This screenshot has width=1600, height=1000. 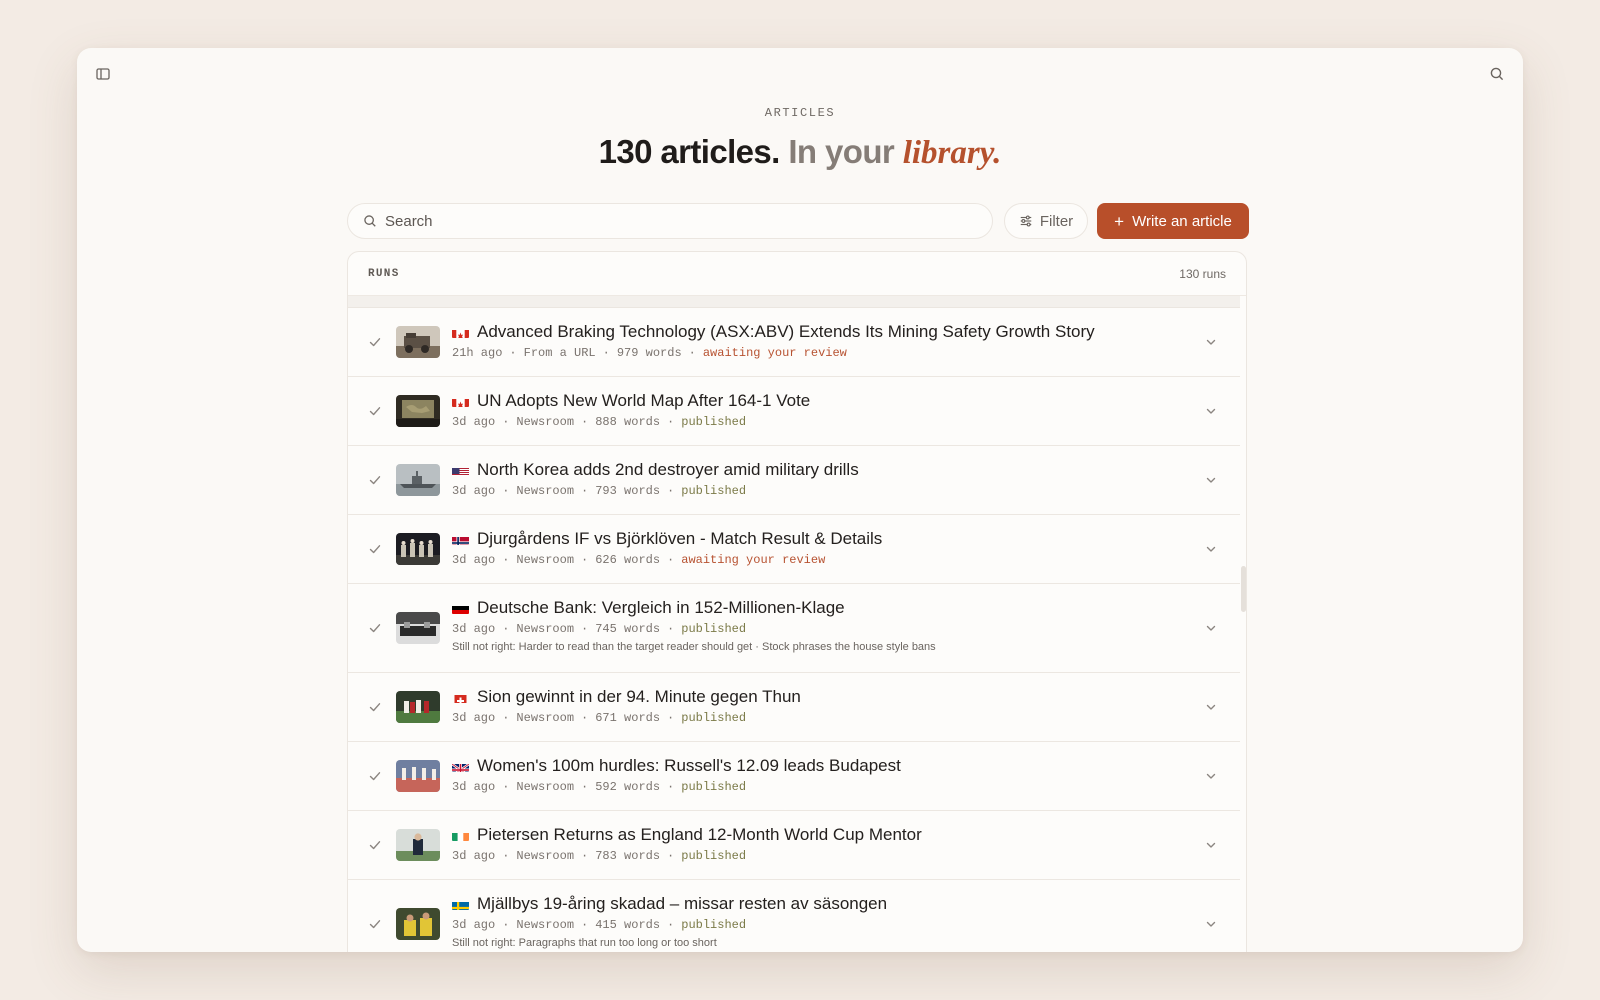 What do you see at coordinates (821, 422) in the screenshot?
I see `run-meta: 3d ago · Newsroom · 888 words · published` at bounding box center [821, 422].